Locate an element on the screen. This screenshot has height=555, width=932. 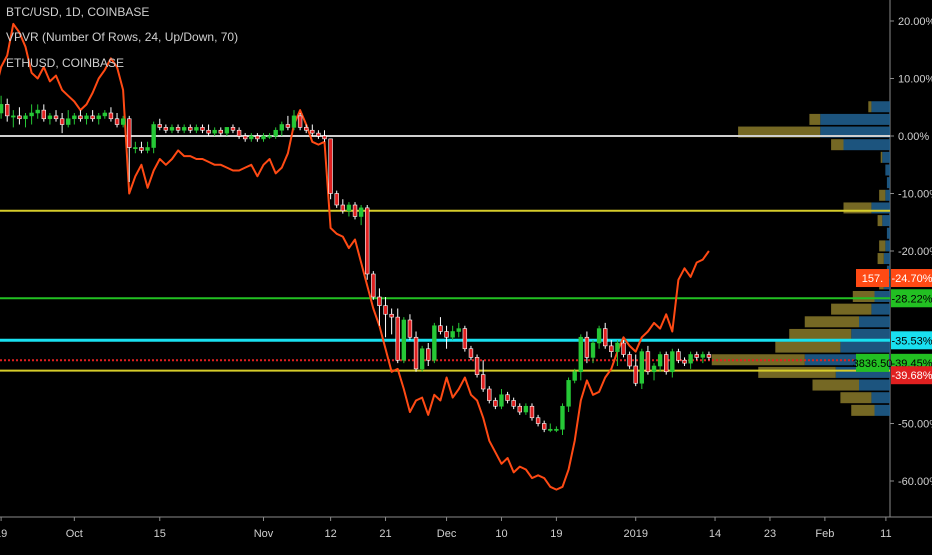
legend-compare: ETHUSD, COINBASE is located at coordinates (65, 63).